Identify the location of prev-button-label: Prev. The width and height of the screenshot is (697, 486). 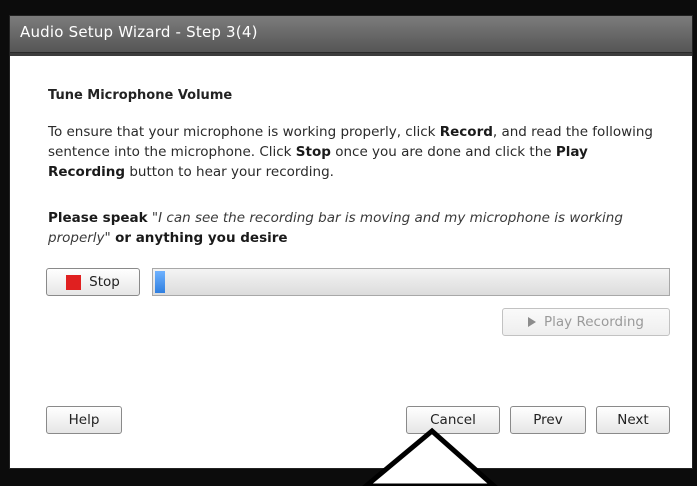
(548, 420).